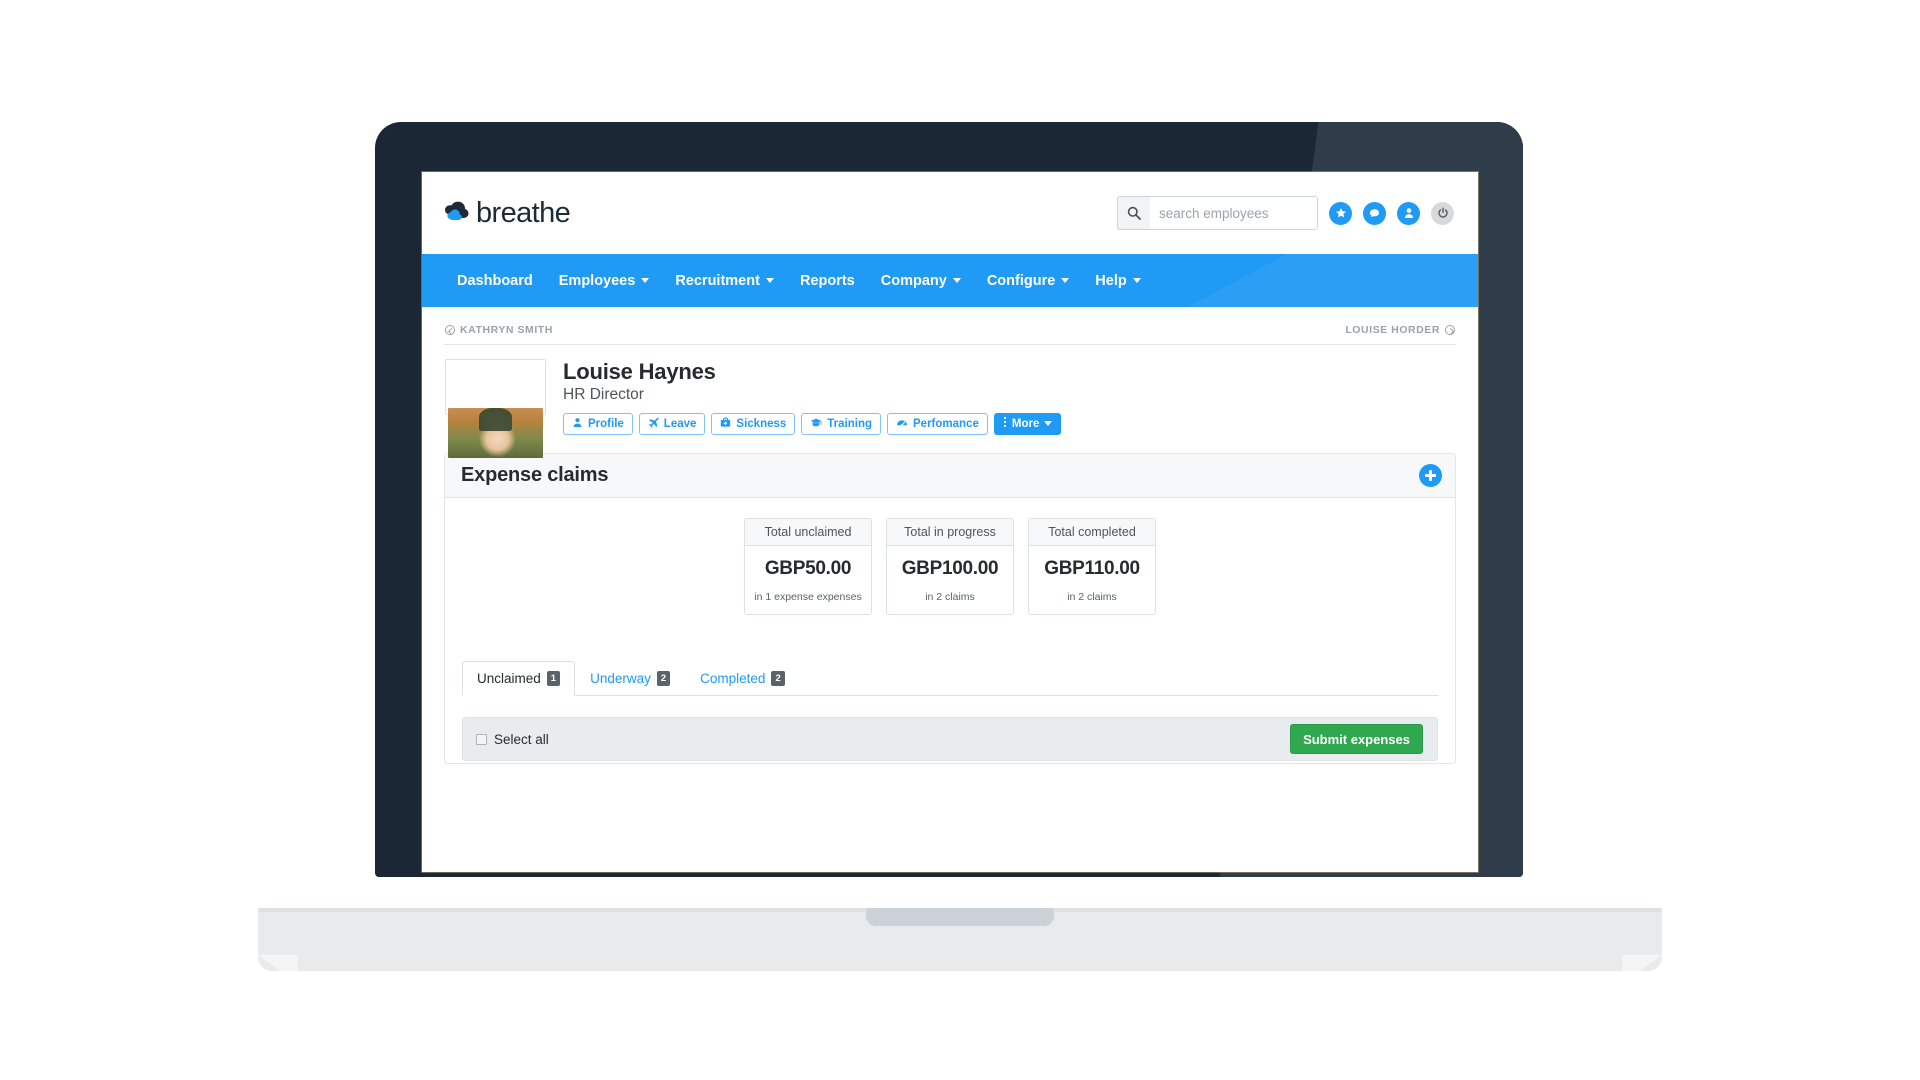  What do you see at coordinates (450, 330) in the screenshot?
I see `arrow-left-circle-icon` at bounding box center [450, 330].